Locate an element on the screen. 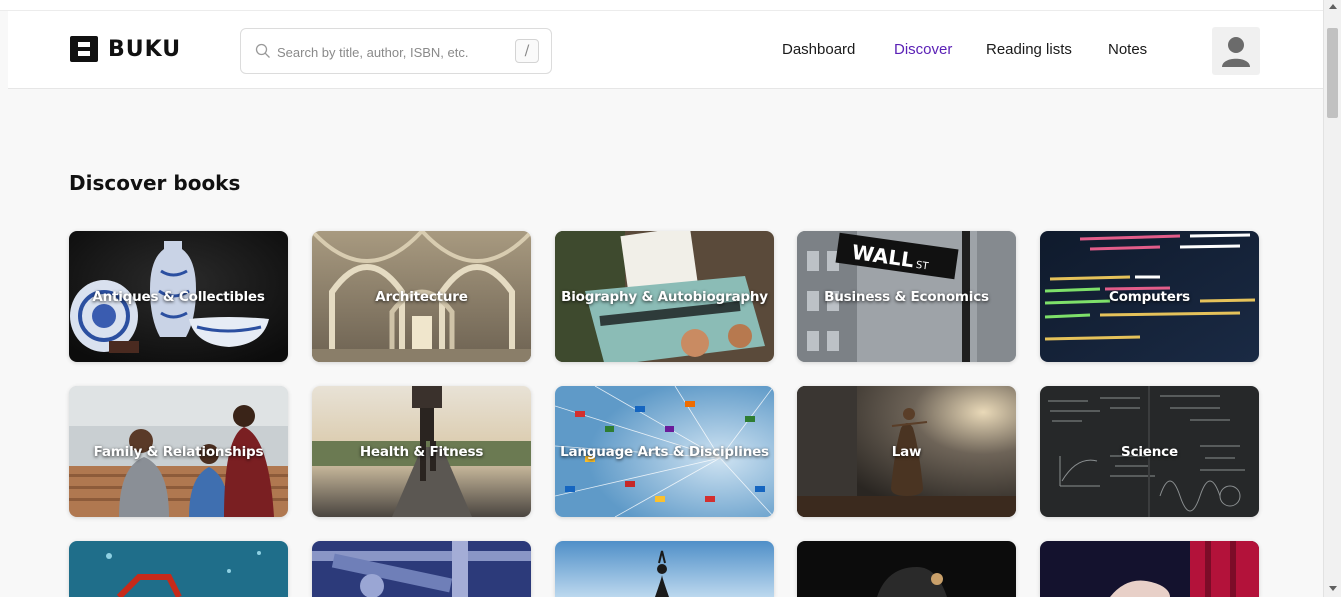  underwater-red-icon is located at coordinates (178, 569).